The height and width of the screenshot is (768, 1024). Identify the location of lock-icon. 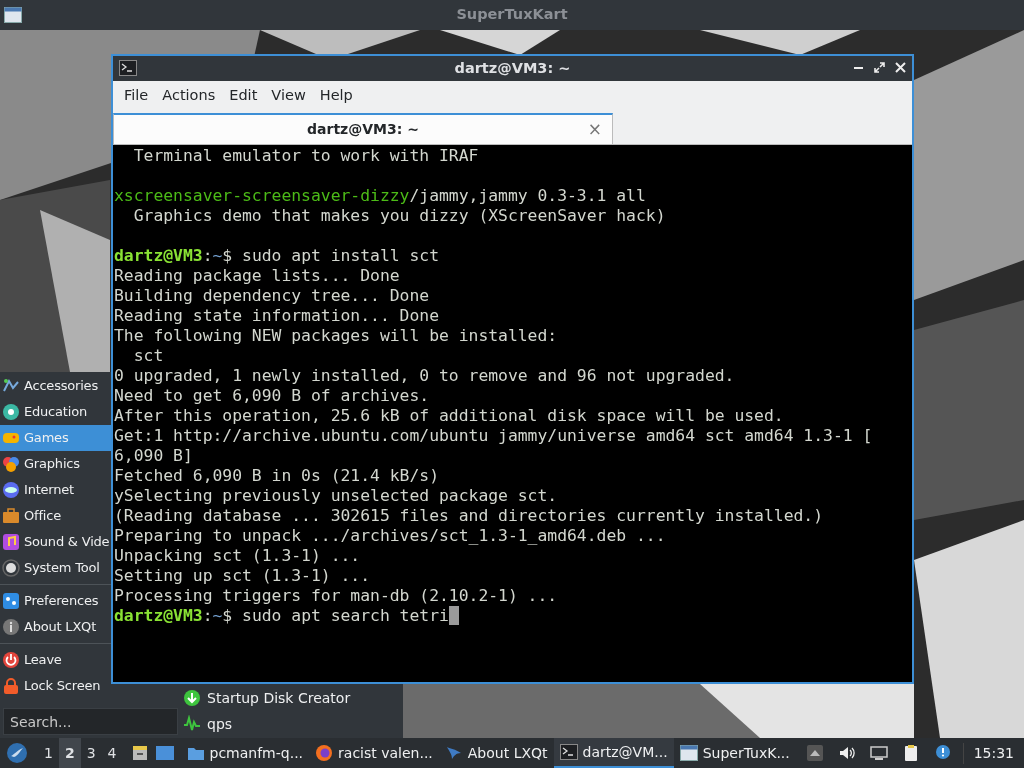
(11, 686).